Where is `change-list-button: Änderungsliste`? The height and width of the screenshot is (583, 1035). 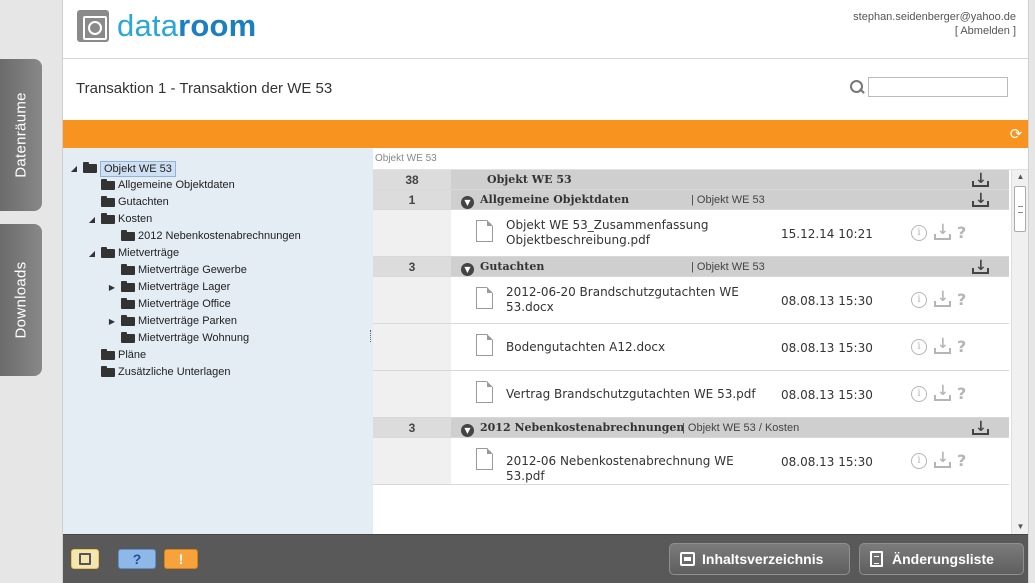
change-list-button: Änderungsliste is located at coordinates (941, 559).